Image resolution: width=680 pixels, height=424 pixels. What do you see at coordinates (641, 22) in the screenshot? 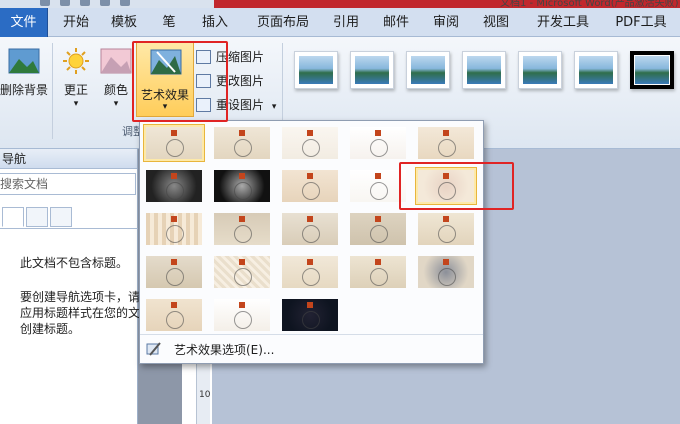
I see `tab-pdf-tools: PDF工具` at bounding box center [641, 22].